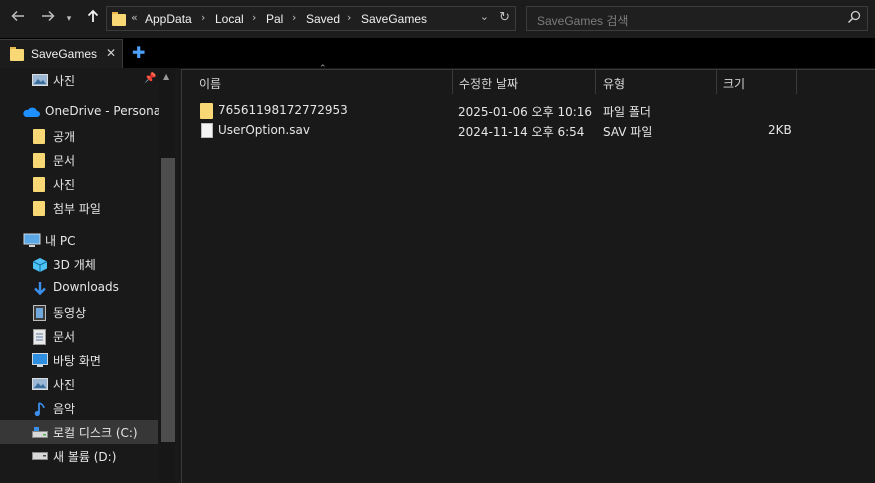  What do you see at coordinates (166, 76) in the screenshot?
I see `scroll-up-arrow-icon: ▲` at bounding box center [166, 76].